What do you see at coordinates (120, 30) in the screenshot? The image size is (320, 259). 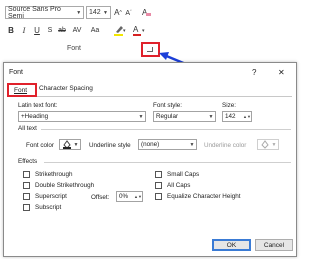 I see `highlight-icon: ▾` at bounding box center [120, 30].